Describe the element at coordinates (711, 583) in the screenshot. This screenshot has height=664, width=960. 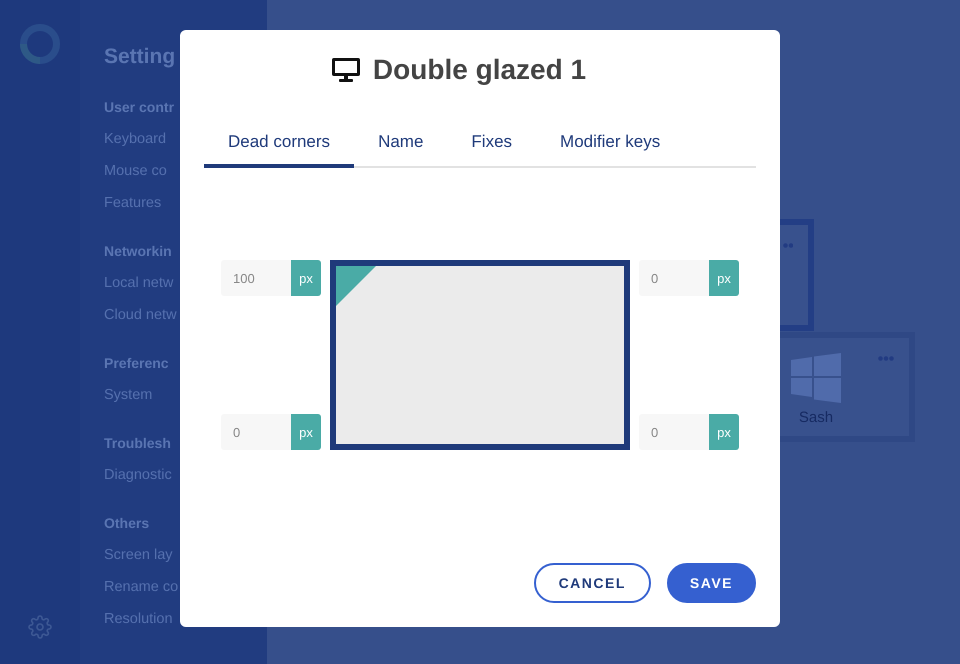
I see `save-button: SAVE` at that location.